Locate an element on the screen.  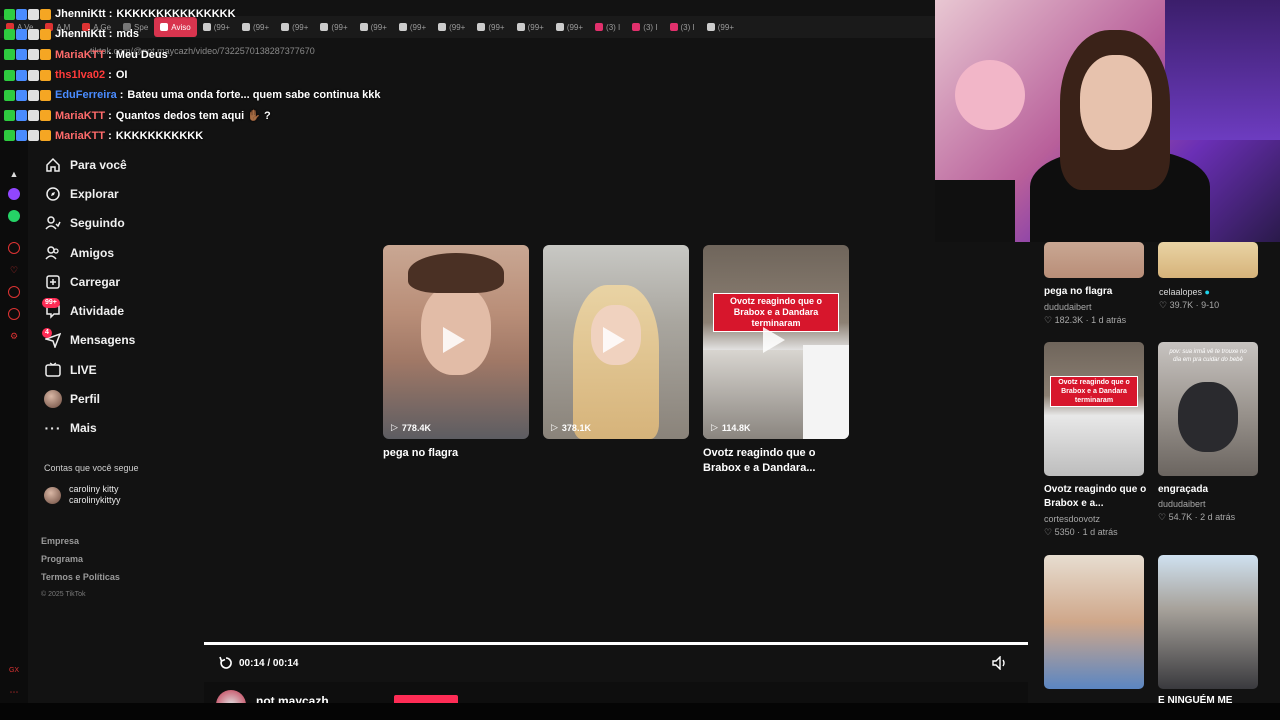
nav-item-more: ··· Mais is located at coordinates (115, 428).